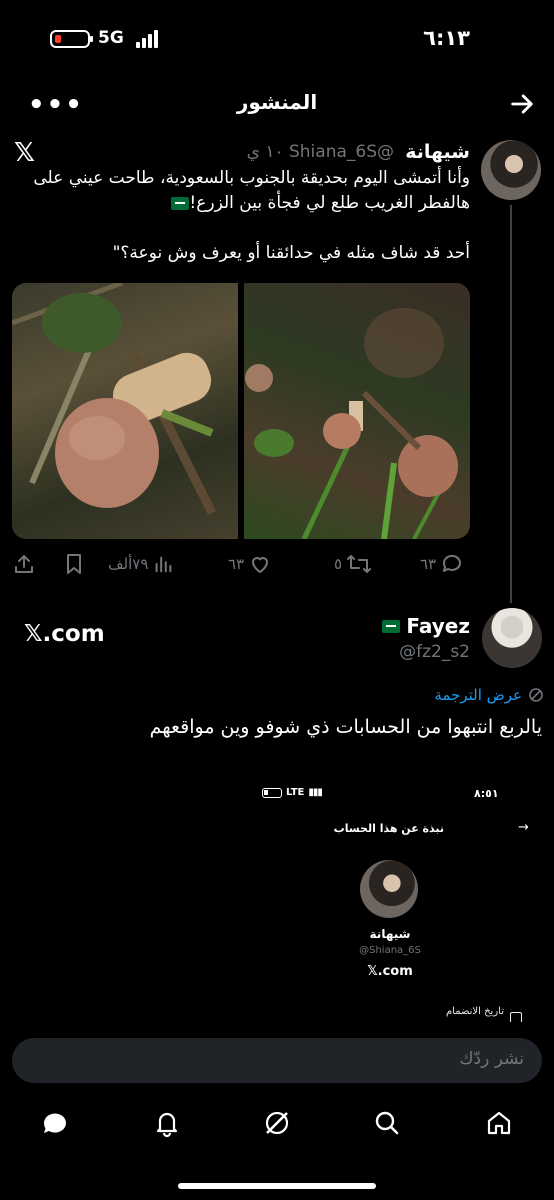  I want to click on repost-icon, so click(359, 564).